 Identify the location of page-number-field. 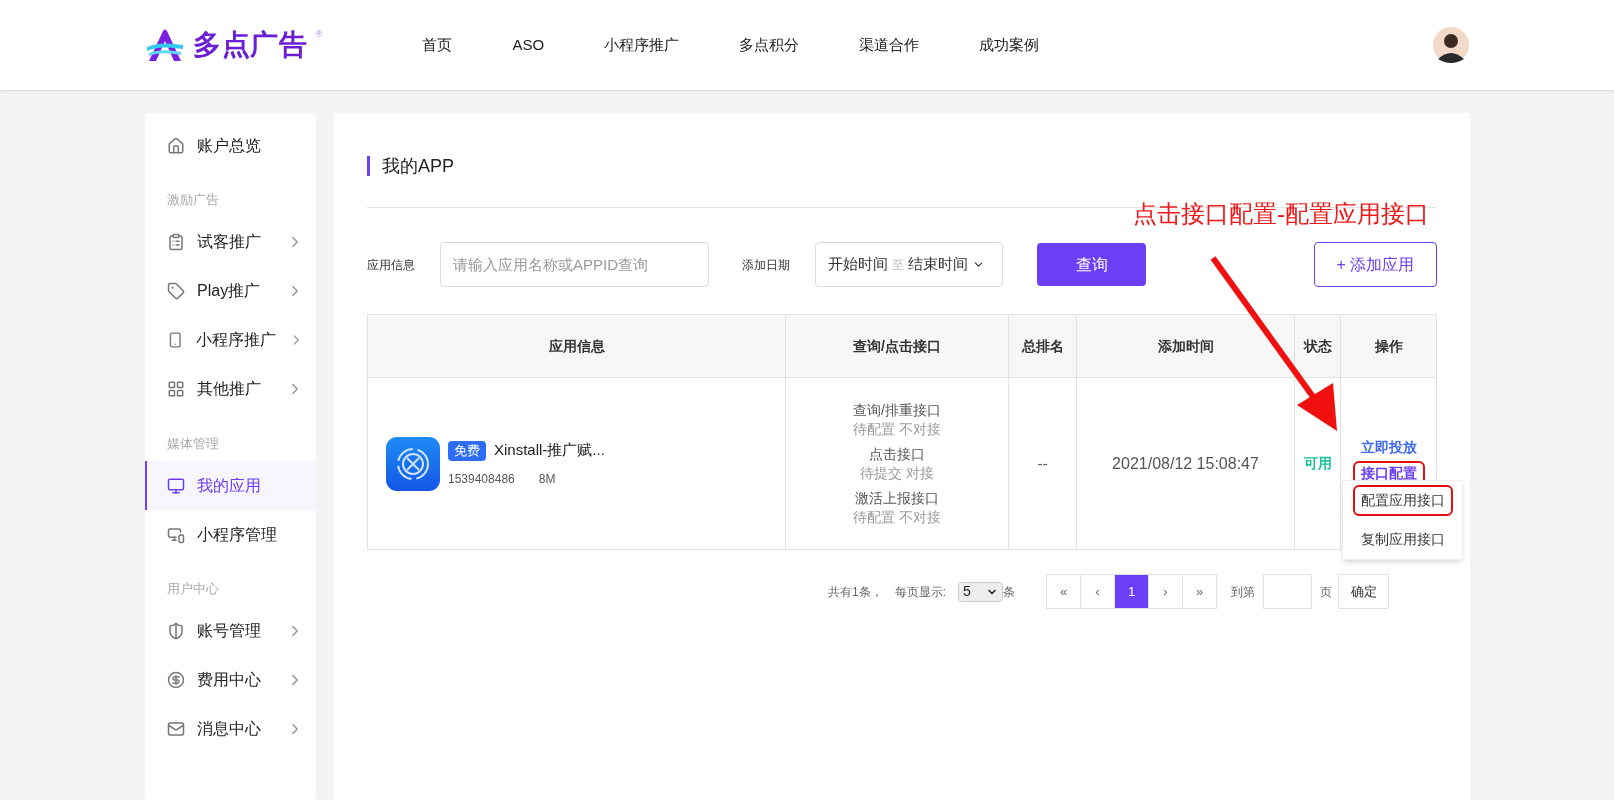
(1287, 591).